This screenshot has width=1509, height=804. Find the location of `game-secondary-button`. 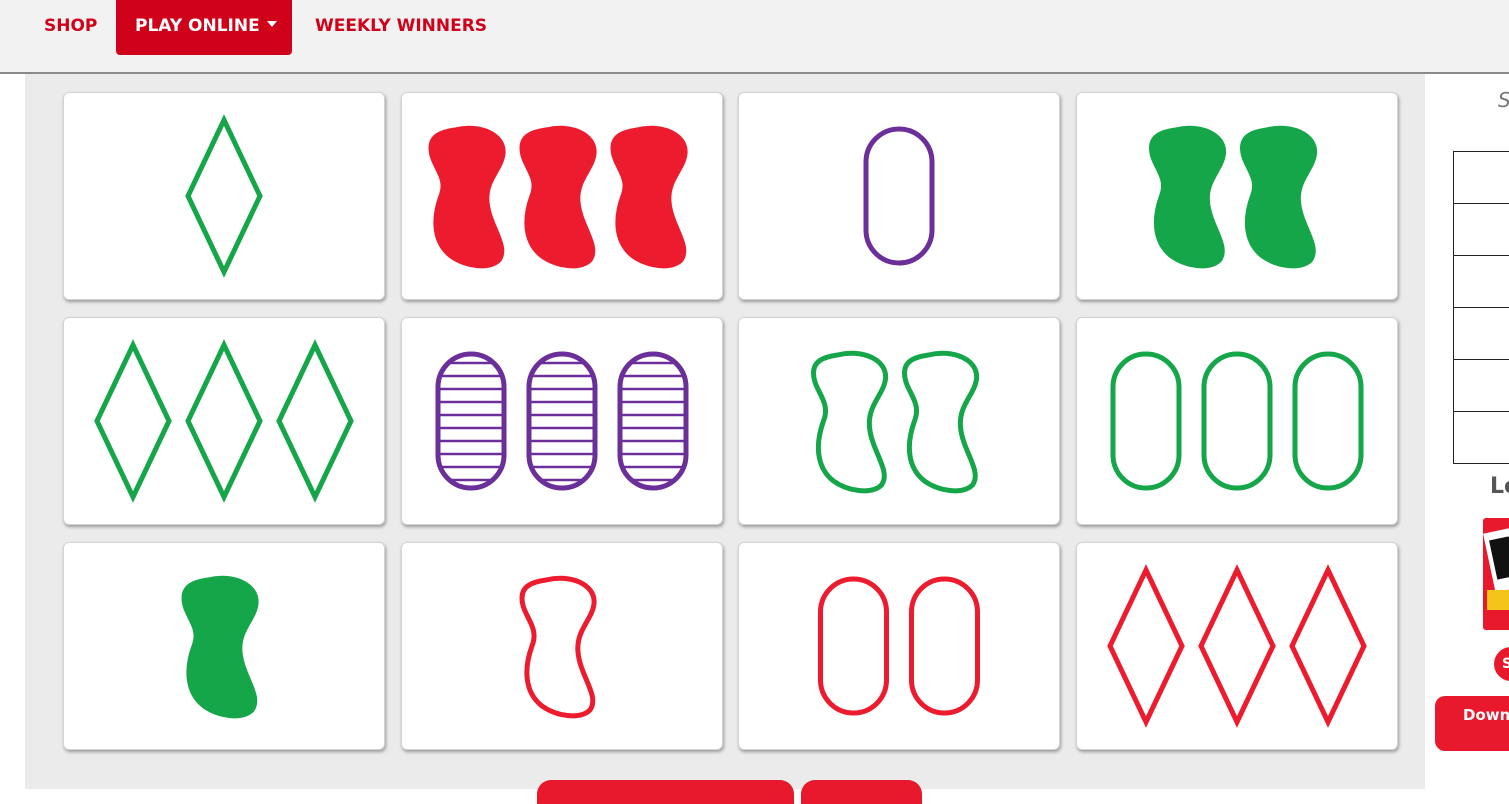

game-secondary-button is located at coordinates (861, 792).